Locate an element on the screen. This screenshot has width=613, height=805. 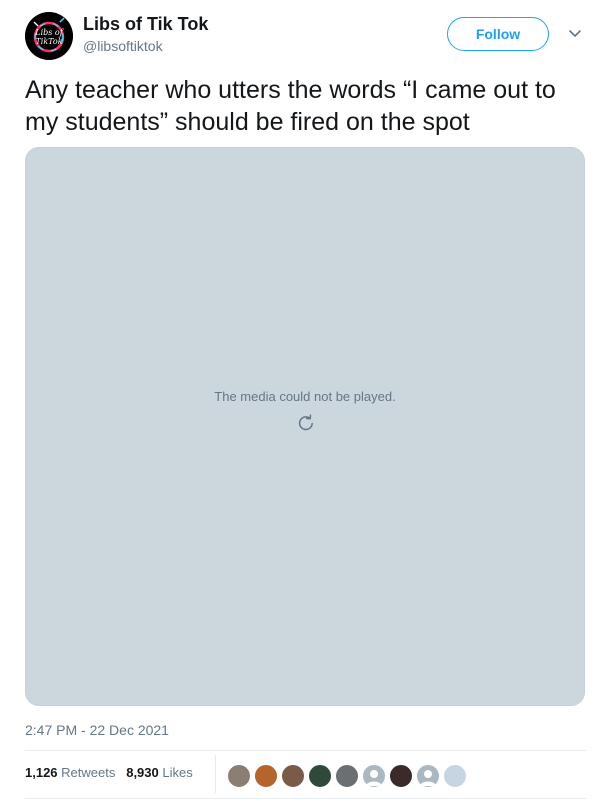
liker-avatar-1-icon is located at coordinates (239, 776).